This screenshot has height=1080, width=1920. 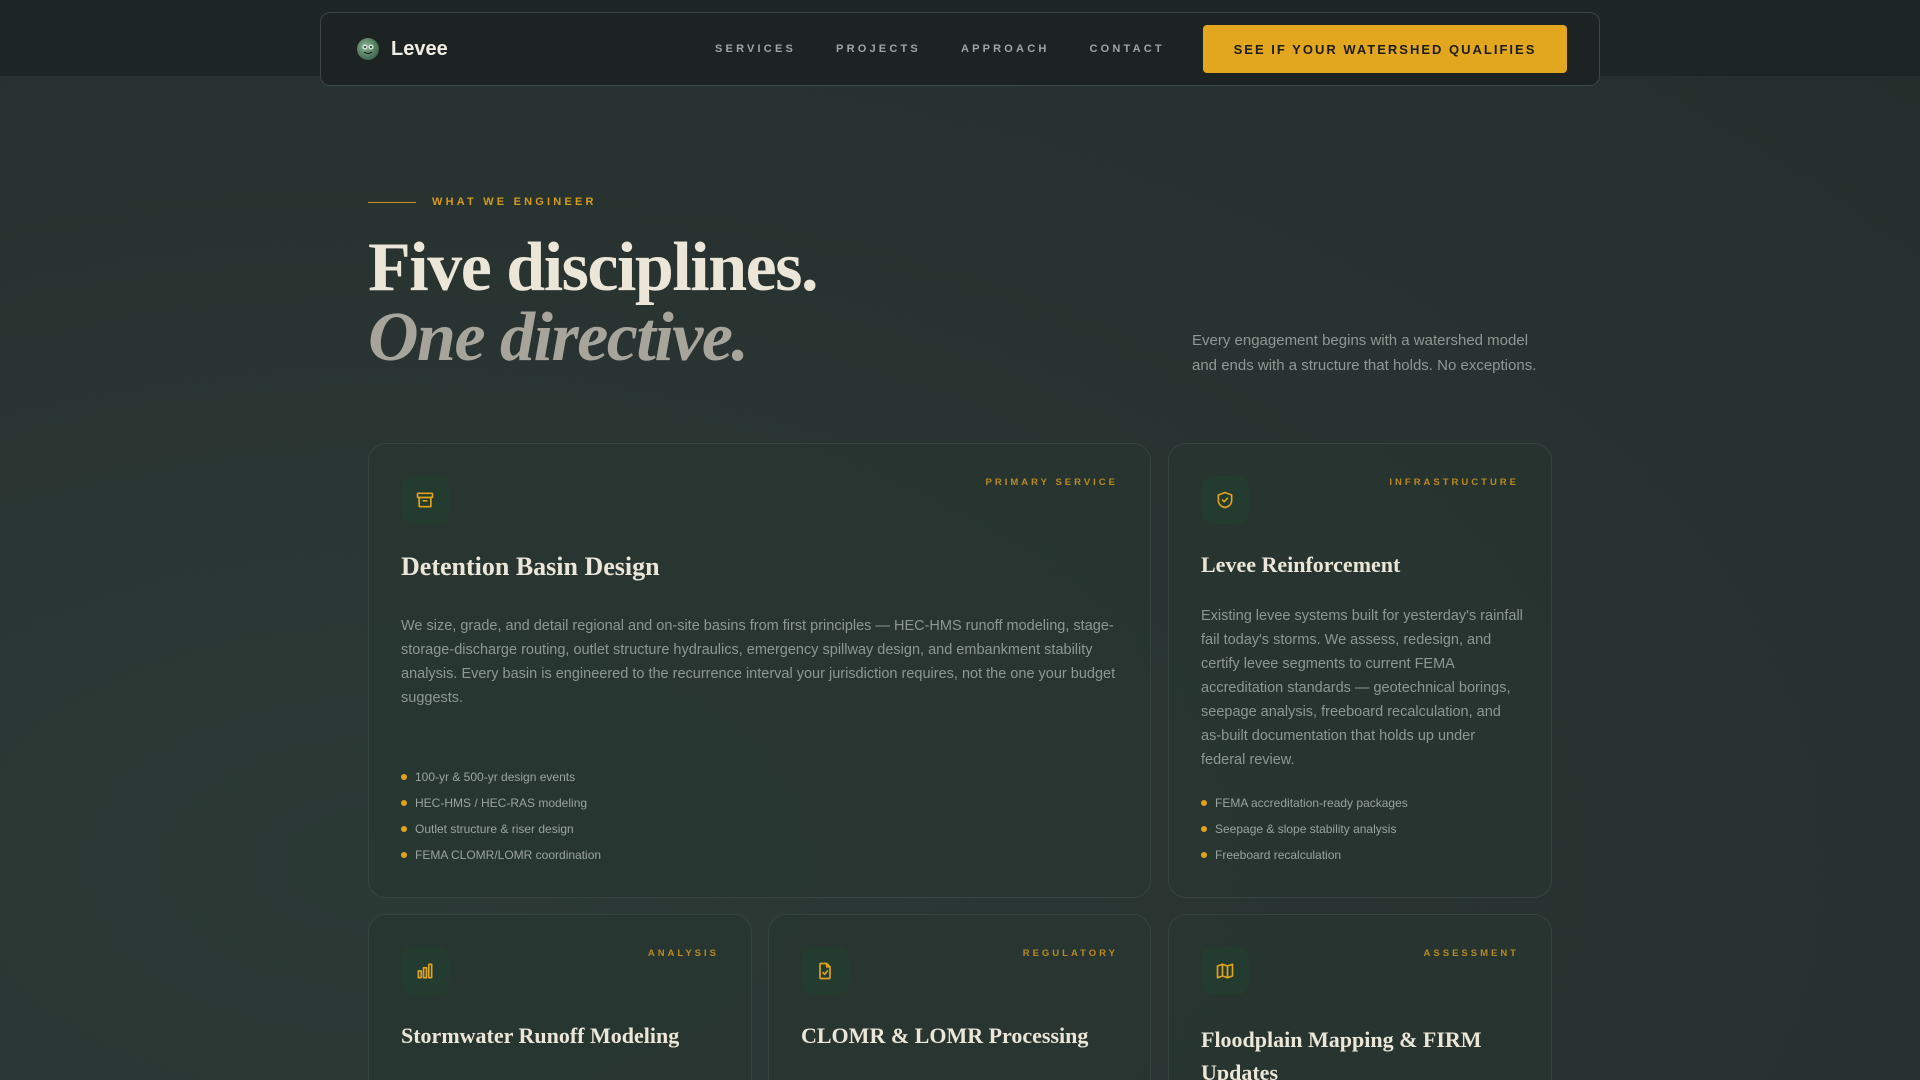 What do you see at coordinates (419, 48) in the screenshot?
I see `brand-name: Levee` at bounding box center [419, 48].